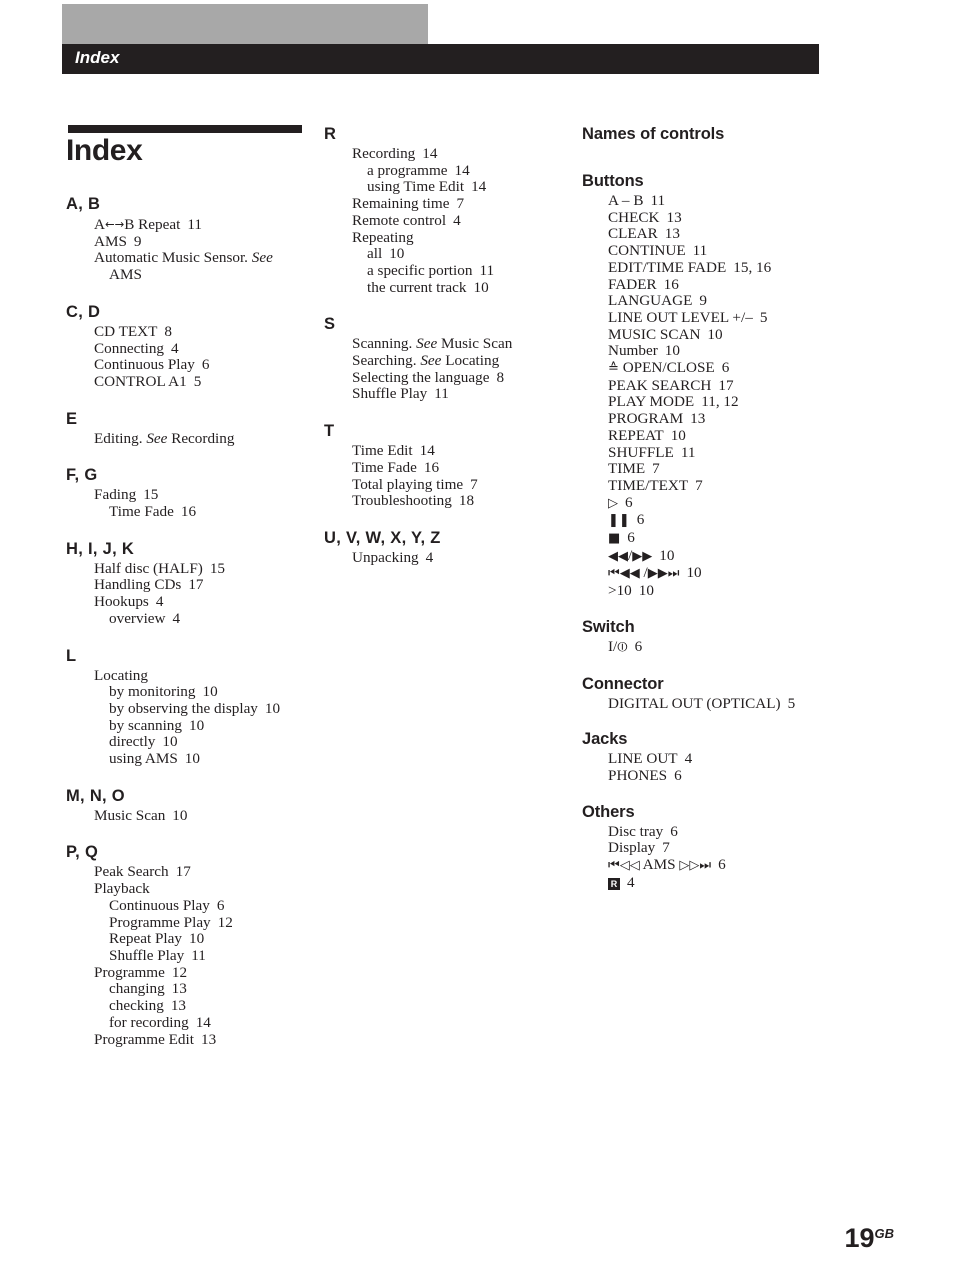  Describe the element at coordinates (619, 521) in the screenshot. I see `pause-icon: ❚❚` at that location.